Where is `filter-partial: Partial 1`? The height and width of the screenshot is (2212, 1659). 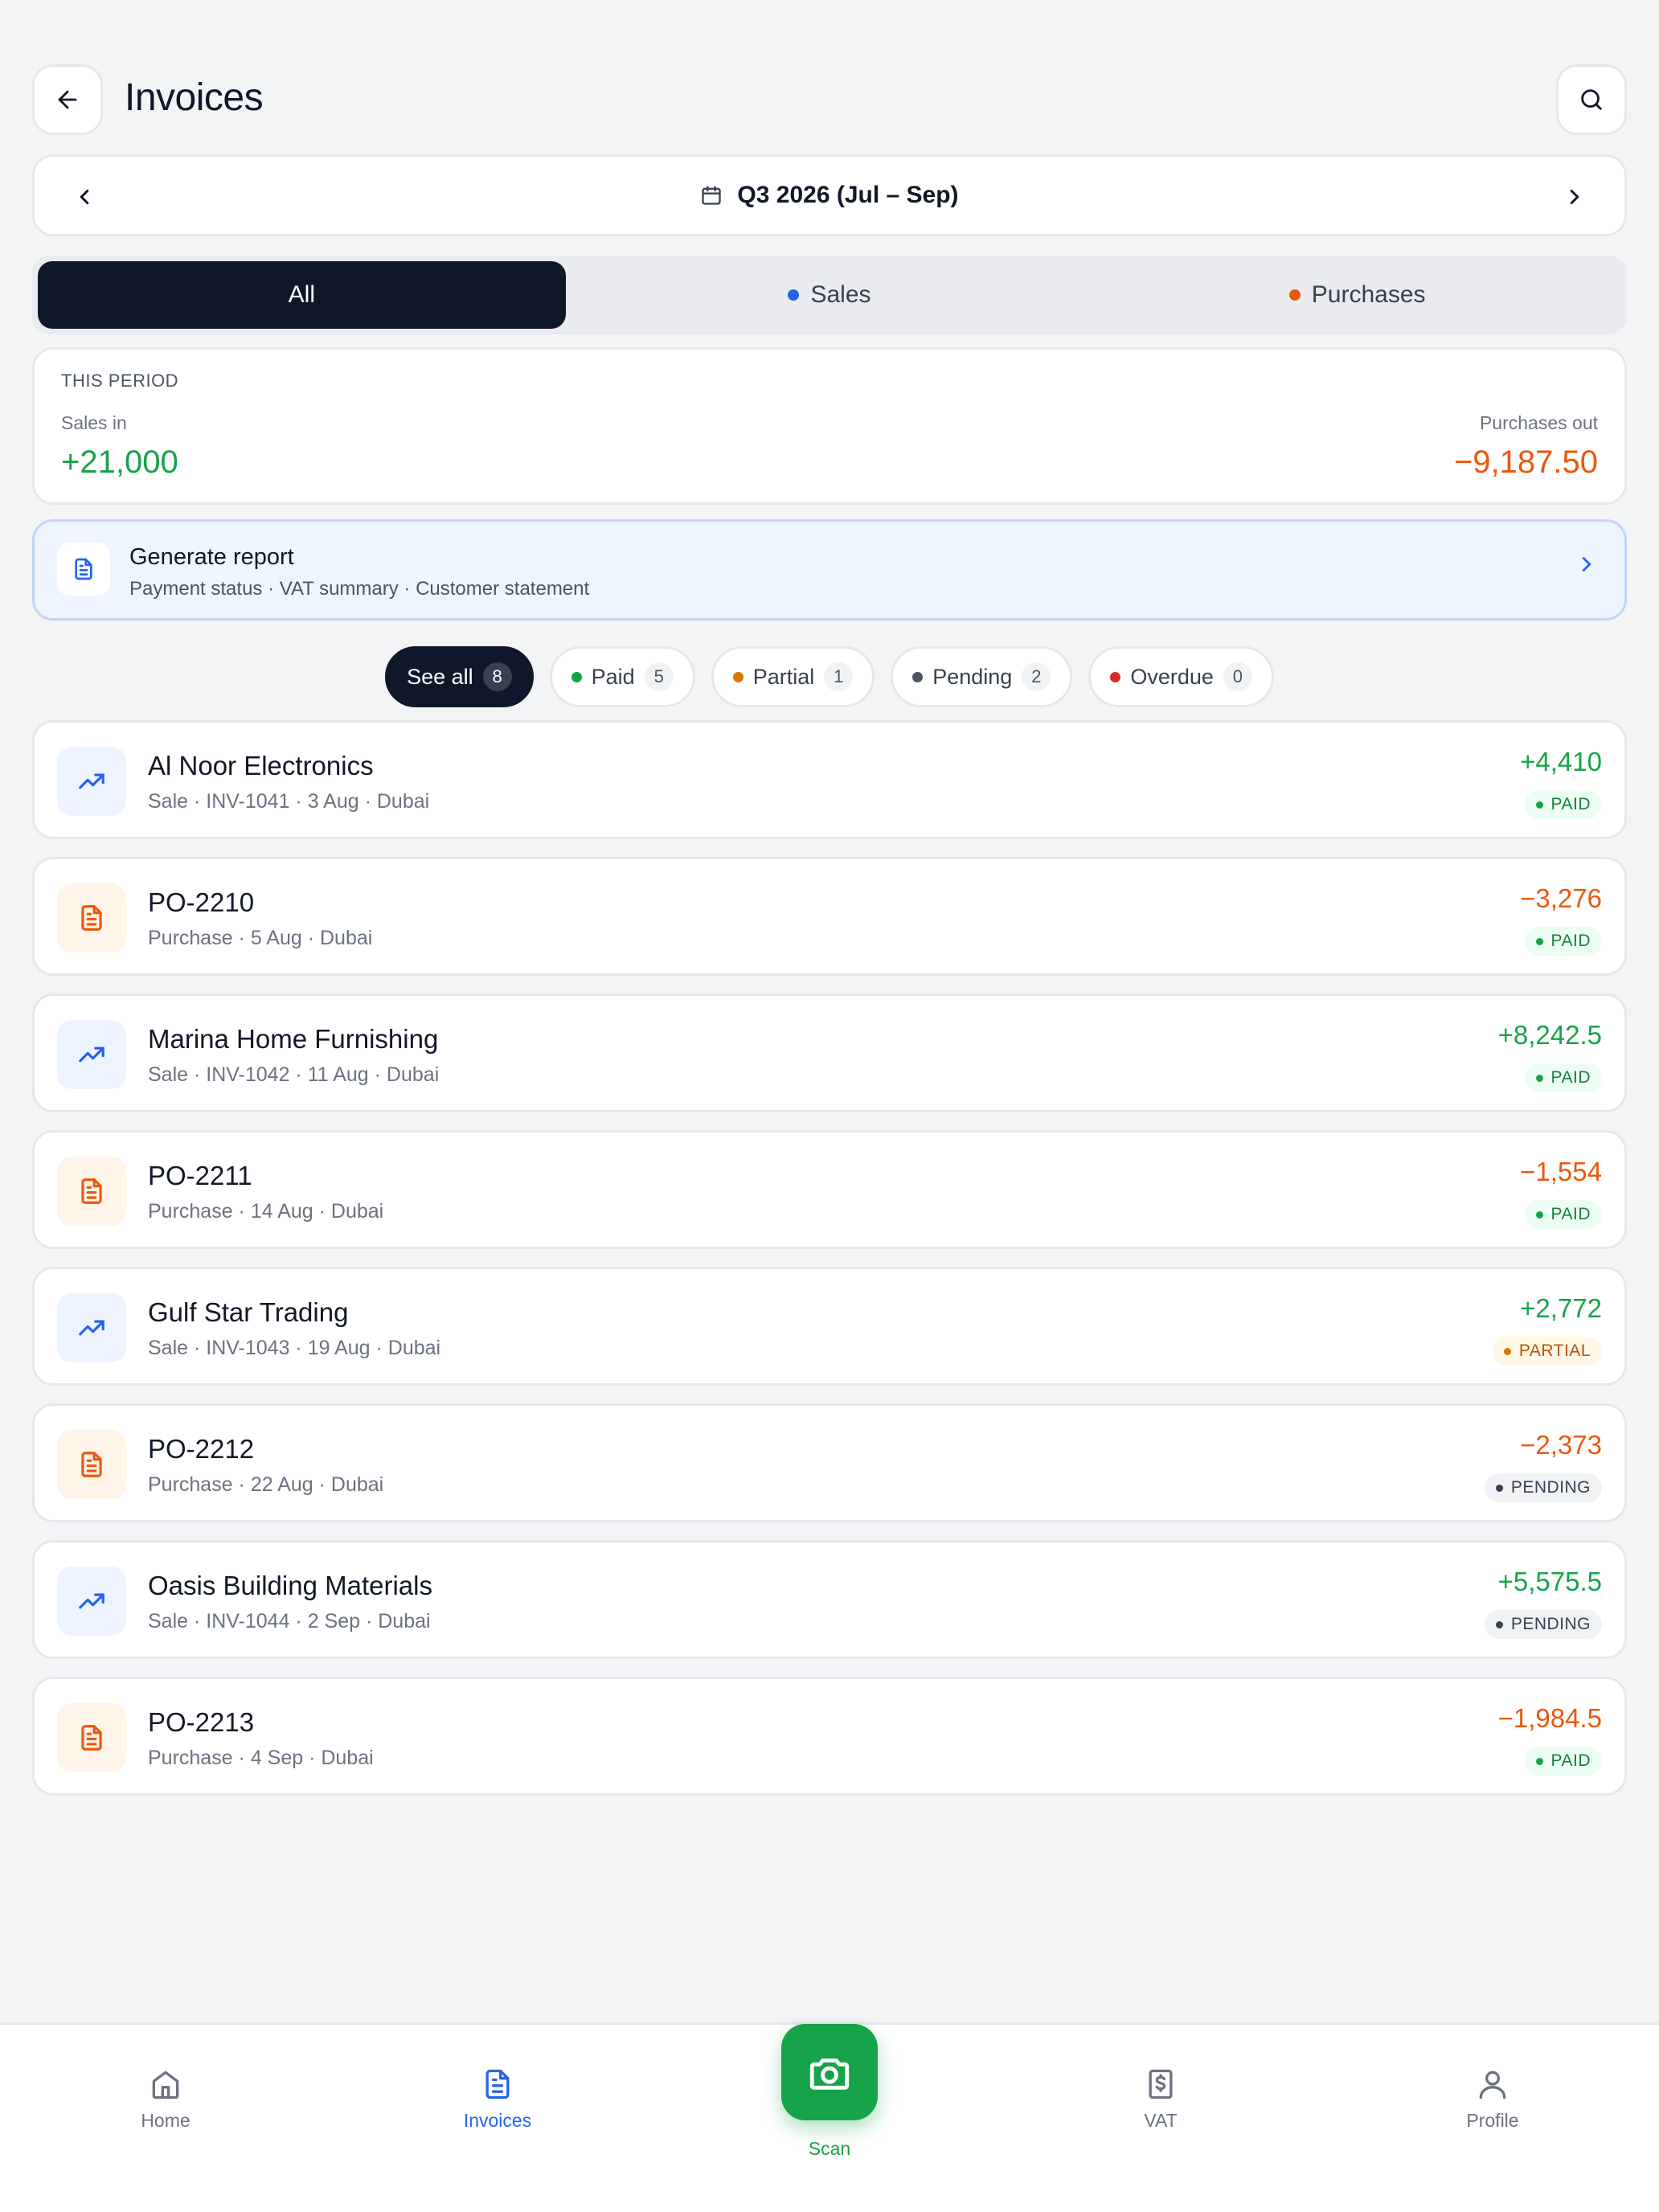
filter-partial: Partial 1 is located at coordinates (793, 676).